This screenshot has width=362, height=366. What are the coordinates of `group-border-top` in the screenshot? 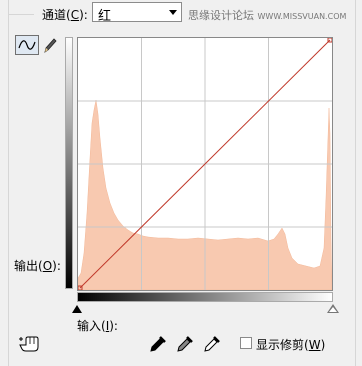 It's located at (21, 14).